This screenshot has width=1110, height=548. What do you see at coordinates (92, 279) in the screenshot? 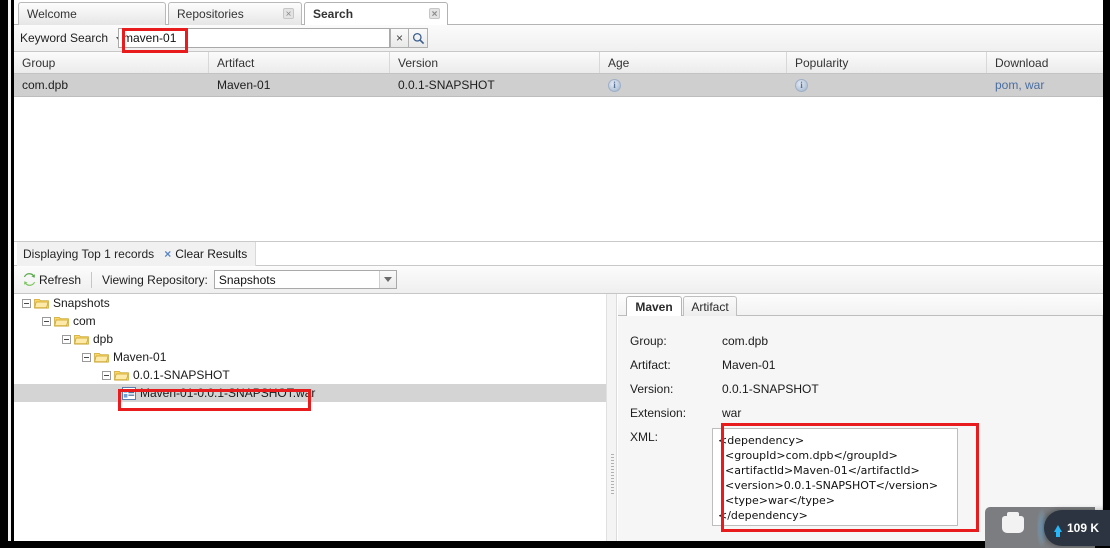
I see `toolbar-separator` at bounding box center [92, 279].